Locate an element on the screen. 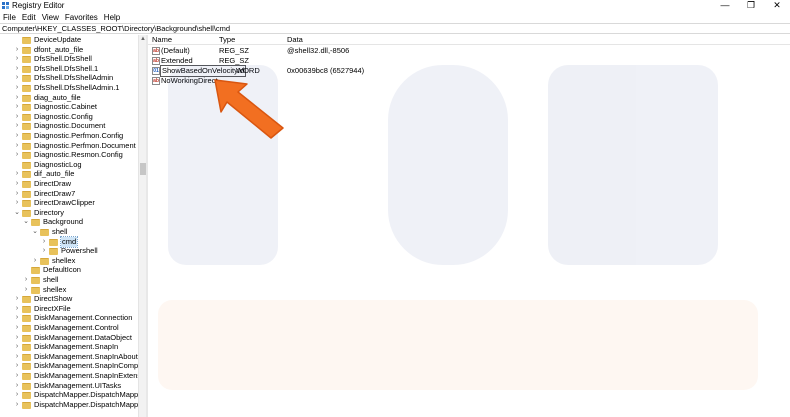 The height and width of the screenshot is (417, 790). window-title: Registry Editor is located at coordinates (38, 5).